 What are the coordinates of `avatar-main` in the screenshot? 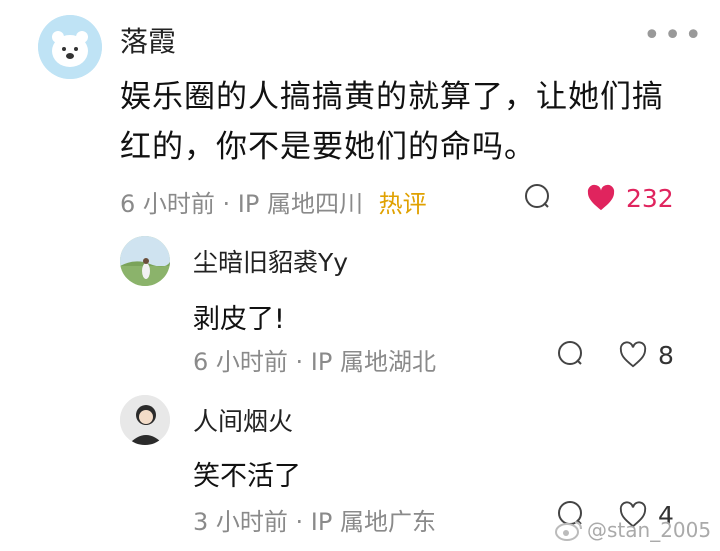 It's located at (70, 47).